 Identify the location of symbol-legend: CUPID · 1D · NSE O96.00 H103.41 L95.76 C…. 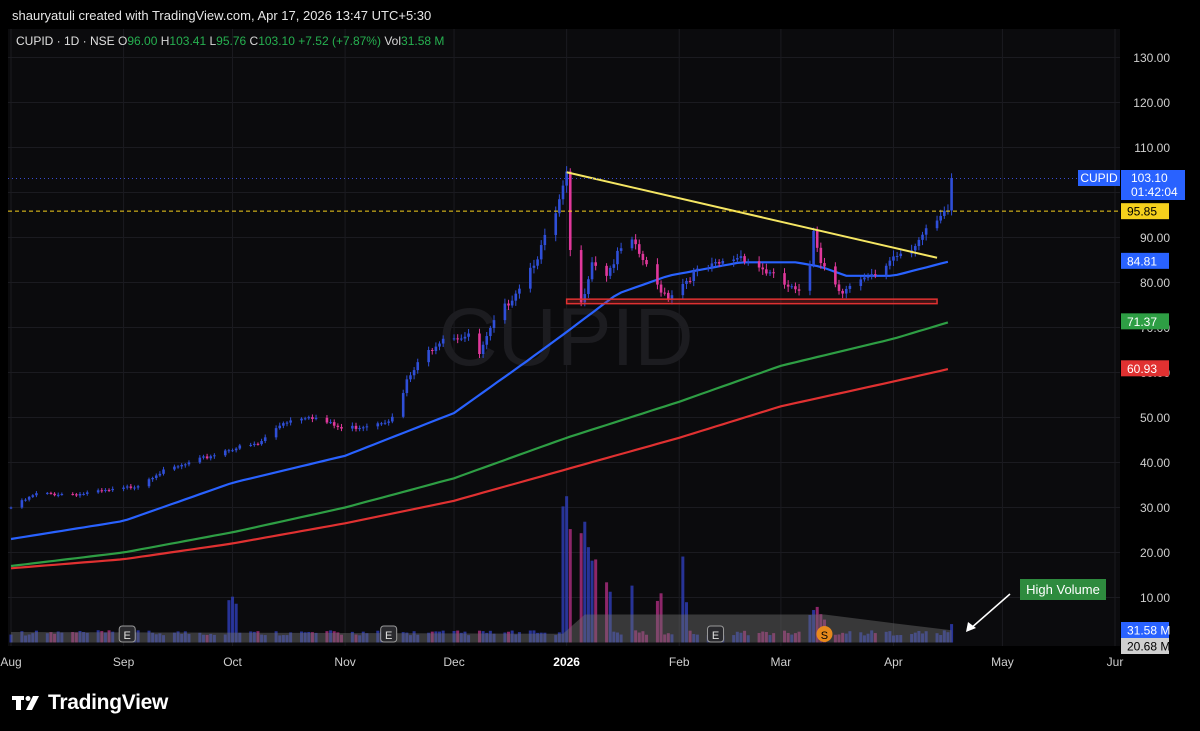
(230, 41).